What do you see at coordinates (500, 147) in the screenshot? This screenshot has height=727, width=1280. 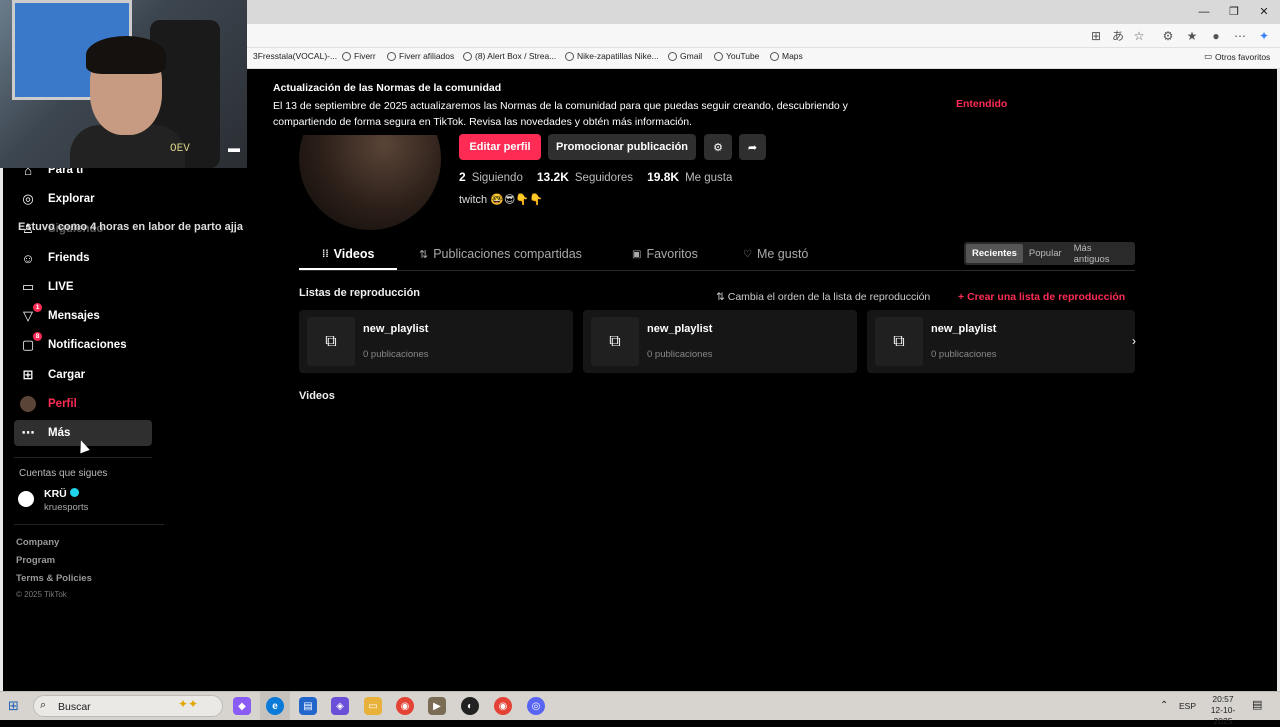 I see `edit-profile-button: Editar perfil` at bounding box center [500, 147].